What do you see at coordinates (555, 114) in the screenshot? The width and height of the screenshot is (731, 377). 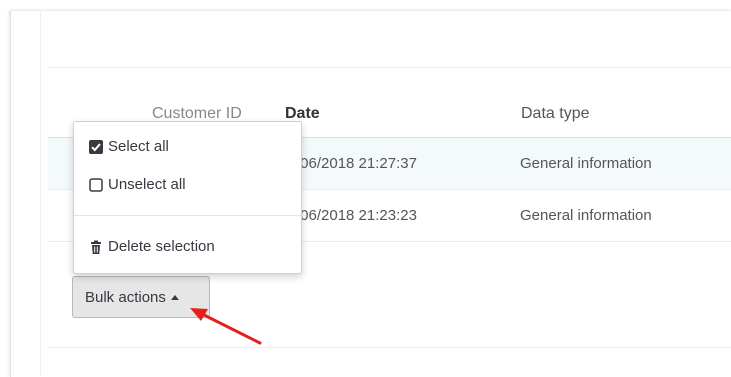 I see `header-data-type: Data type` at bounding box center [555, 114].